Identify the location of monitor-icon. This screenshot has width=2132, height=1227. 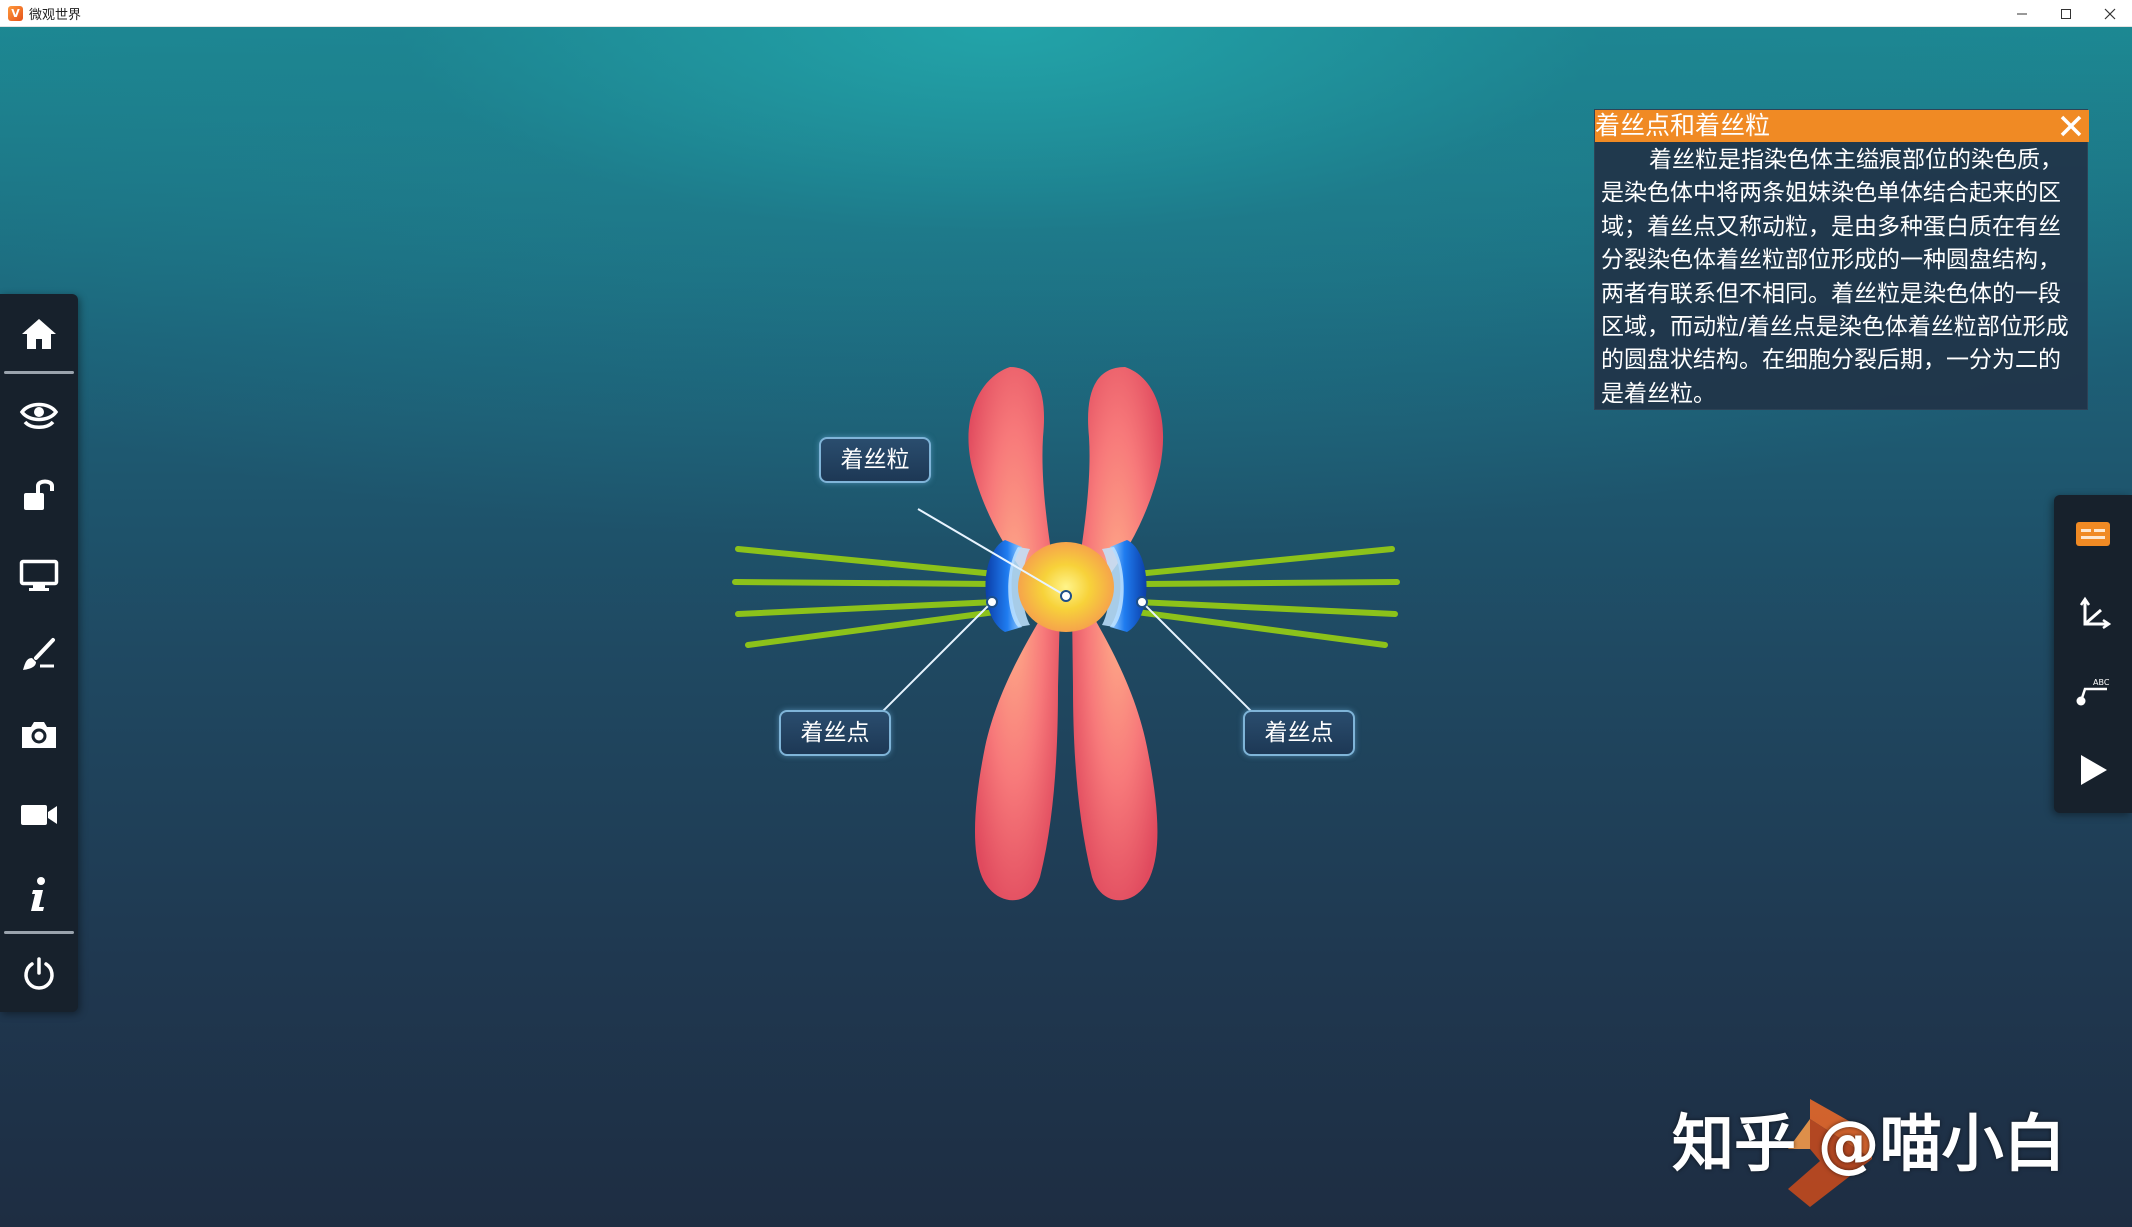
(39, 575).